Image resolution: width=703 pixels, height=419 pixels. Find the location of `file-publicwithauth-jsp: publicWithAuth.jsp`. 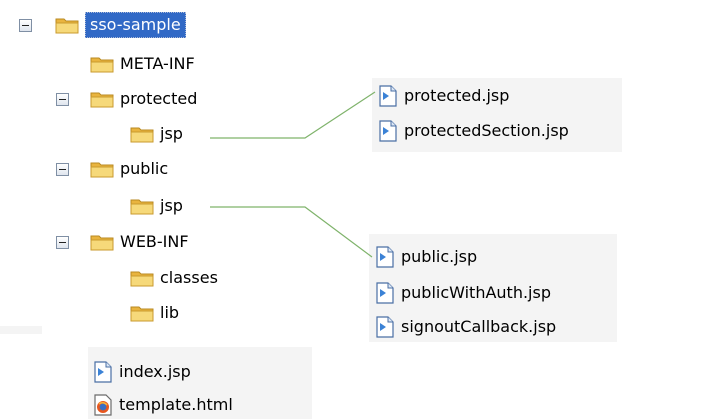

file-publicwithauth-jsp: publicWithAuth.jsp is located at coordinates (463, 293).